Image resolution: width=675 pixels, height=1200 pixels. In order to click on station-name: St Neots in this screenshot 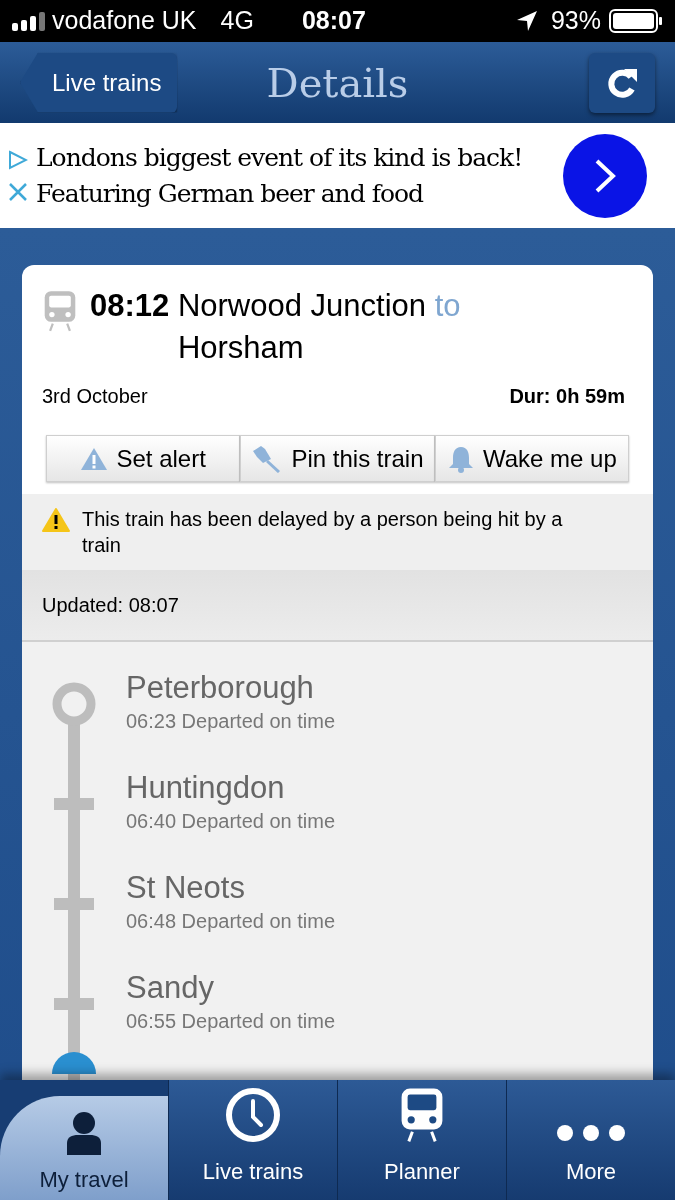, I will do `click(186, 888)`.